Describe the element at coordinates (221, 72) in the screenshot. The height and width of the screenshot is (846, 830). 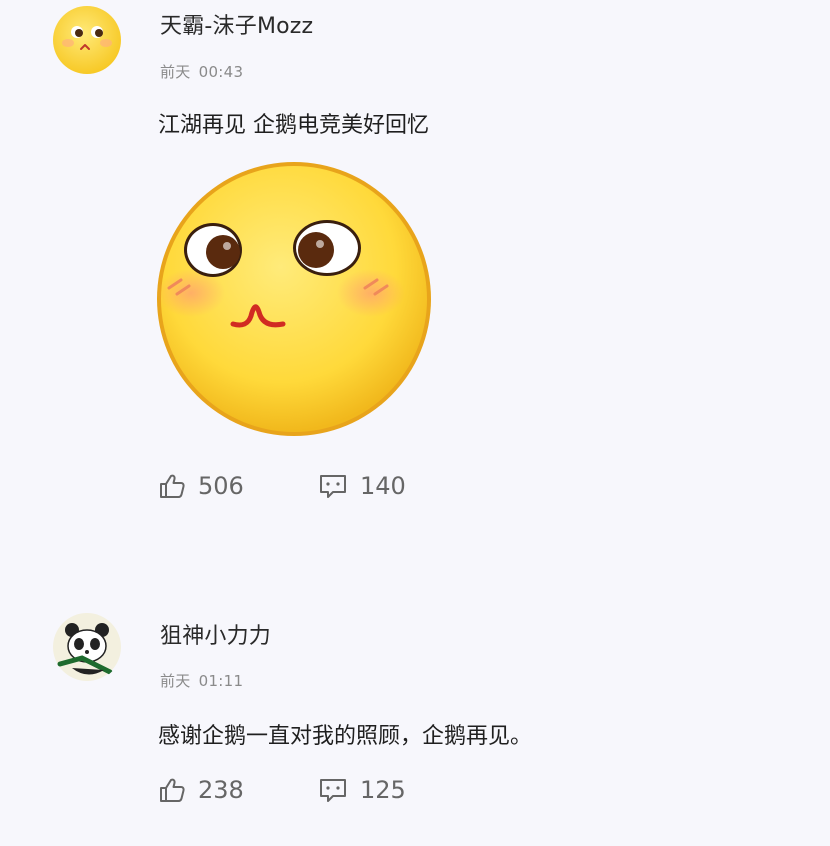
I see `timestamp-time: 00:43` at that location.